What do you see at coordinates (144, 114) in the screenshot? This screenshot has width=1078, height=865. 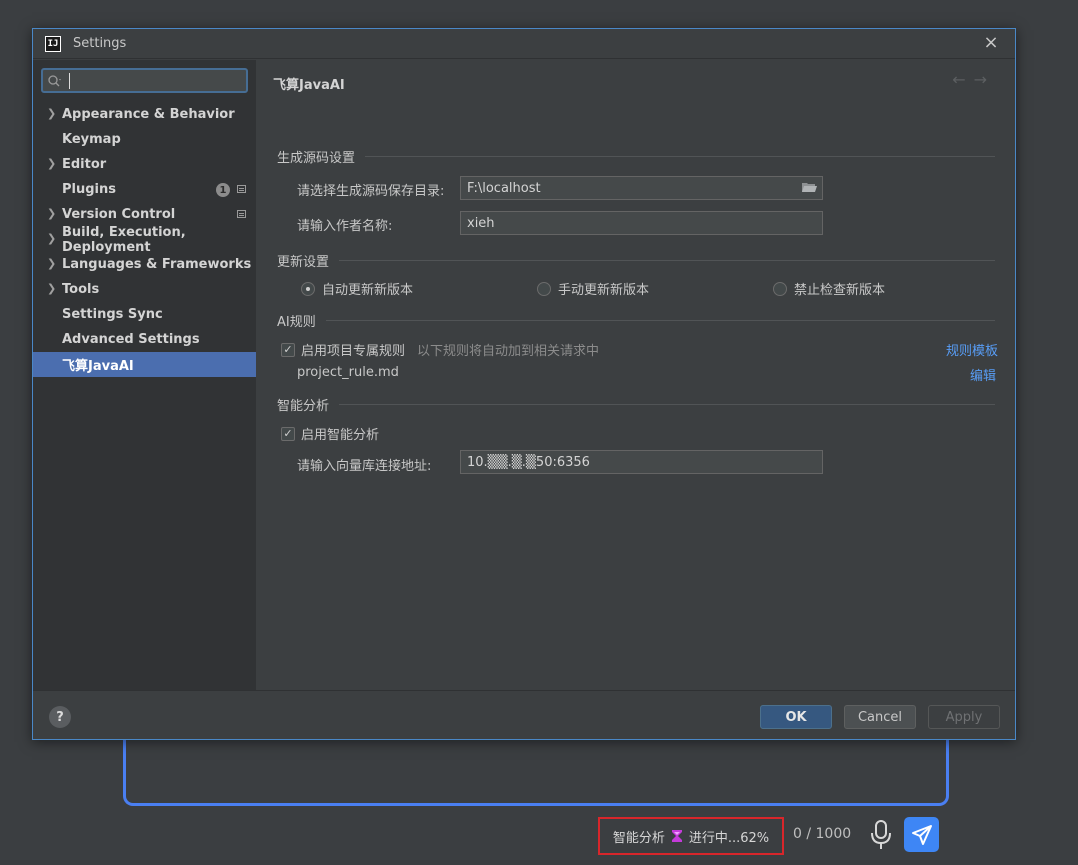 I see `sidebar-item-appearance: ❯Appearance & Behavior` at bounding box center [144, 114].